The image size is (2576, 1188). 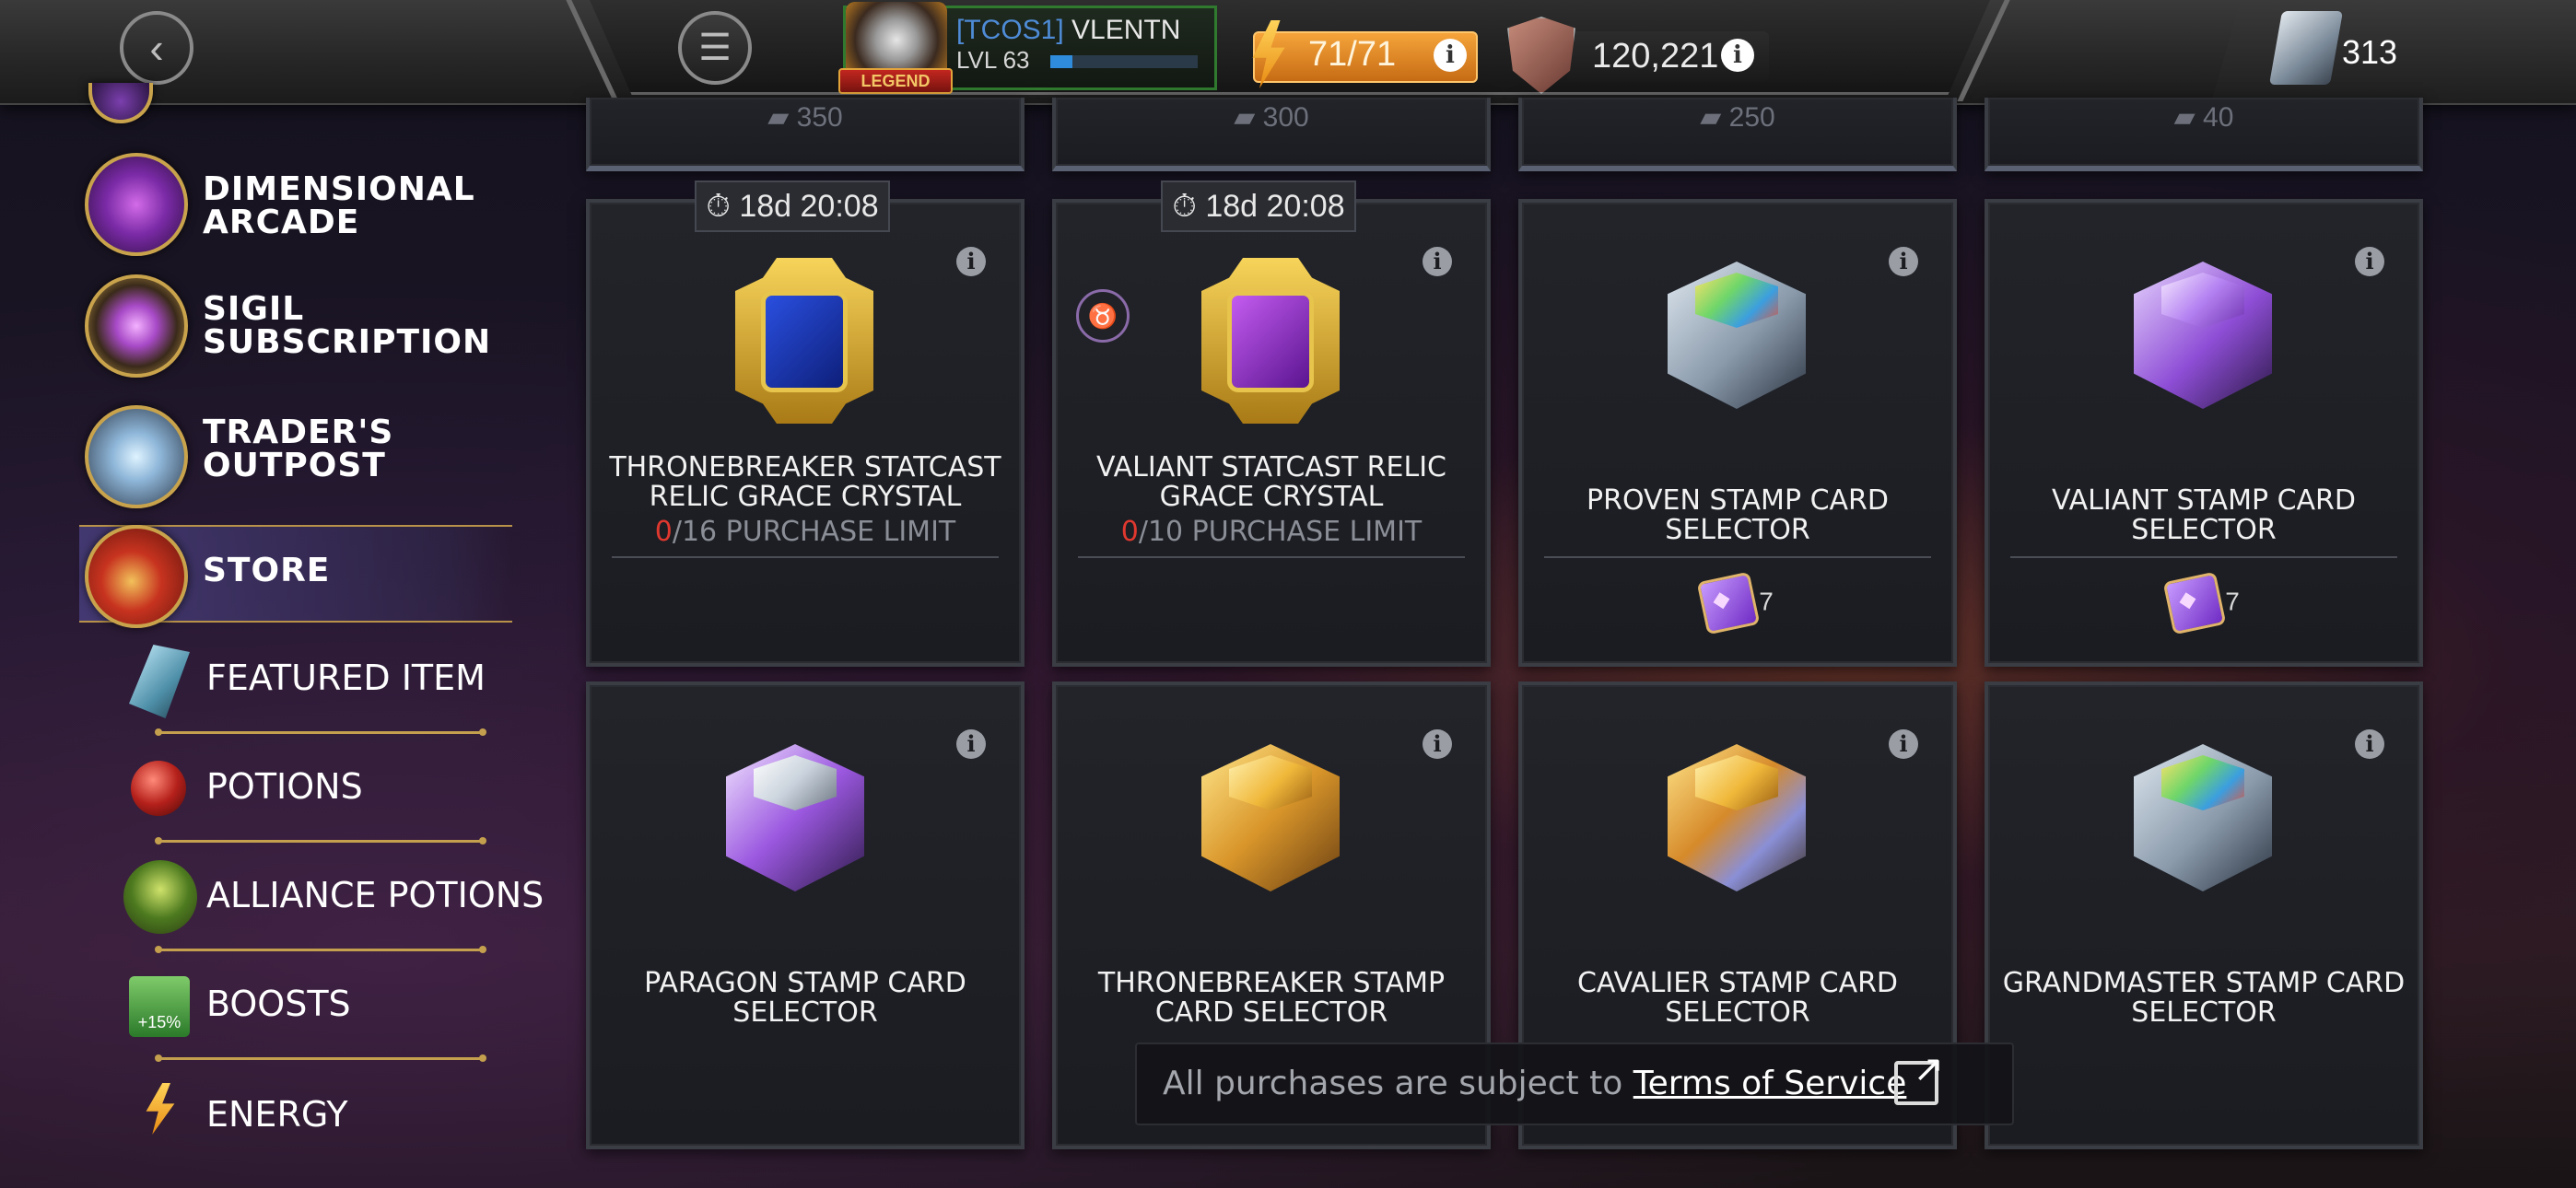 I want to click on dimensional-arcade-icon, so click(x=136, y=204).